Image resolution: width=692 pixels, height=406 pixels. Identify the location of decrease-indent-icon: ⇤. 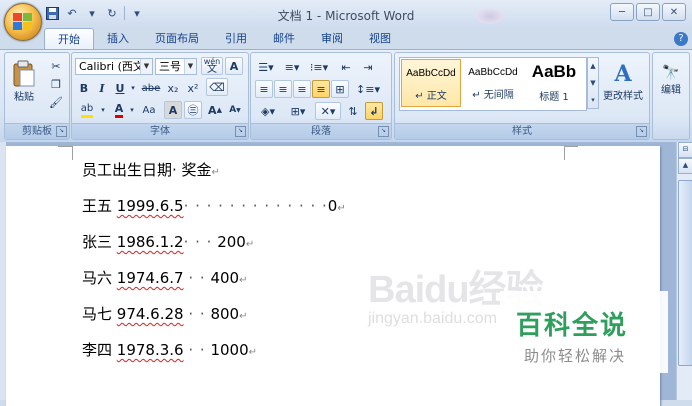
(346, 67).